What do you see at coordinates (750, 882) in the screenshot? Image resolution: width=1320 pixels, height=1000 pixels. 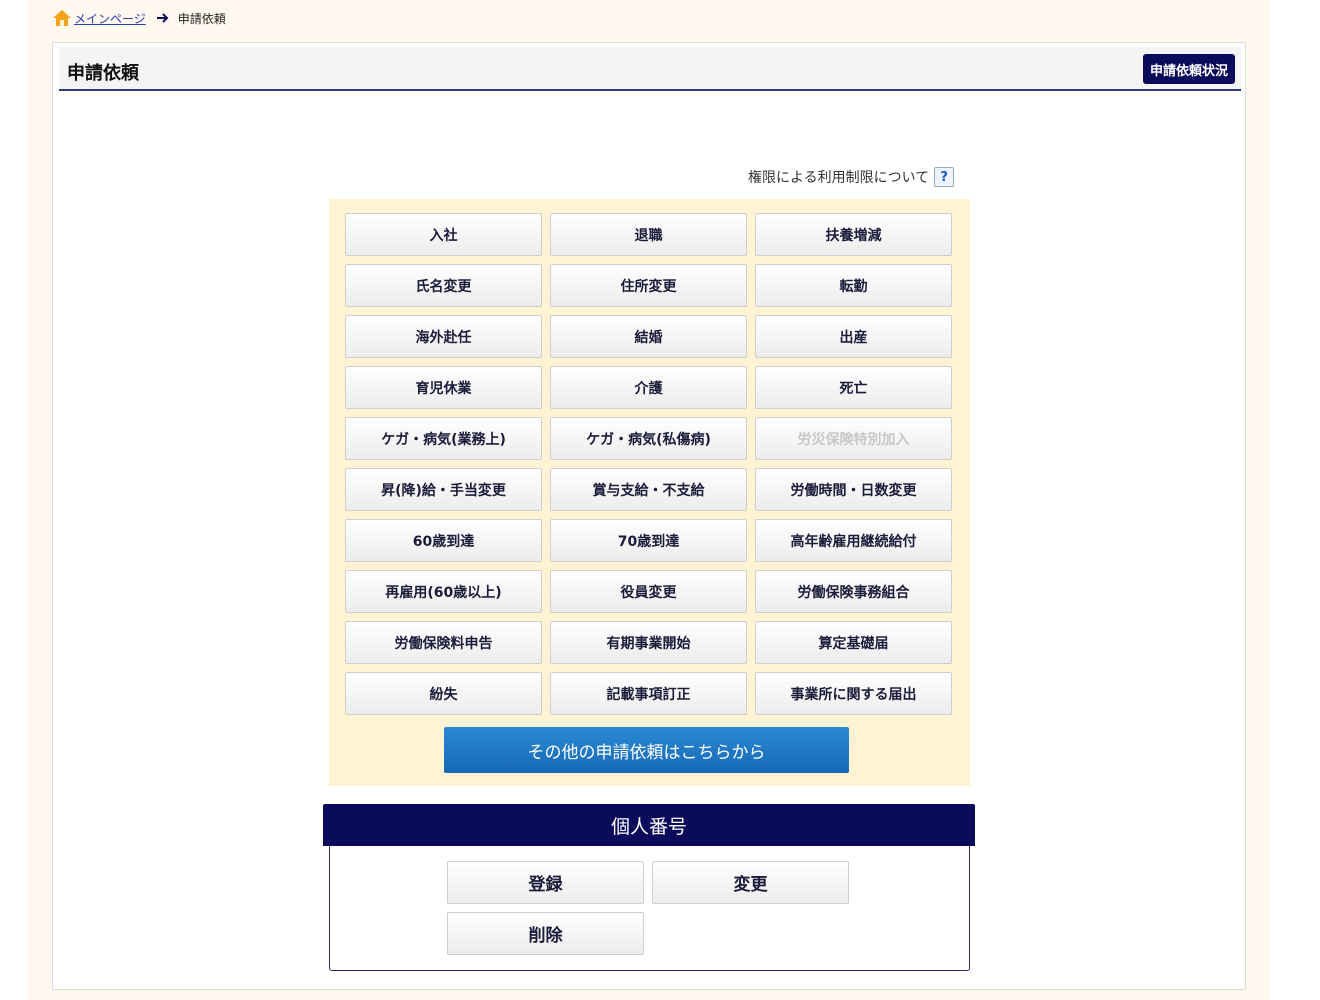 I see `change-button: 変更` at bounding box center [750, 882].